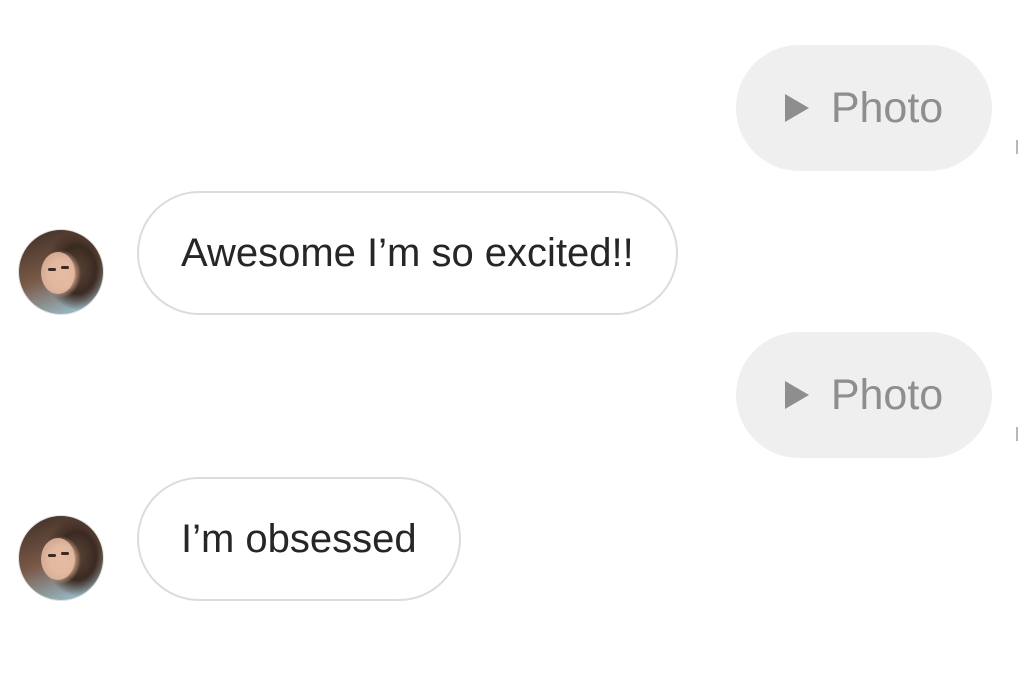 Image resolution: width=1024 pixels, height=691 pixels. I want to click on received-message: Awesome I’m so excited!!, so click(407, 253).